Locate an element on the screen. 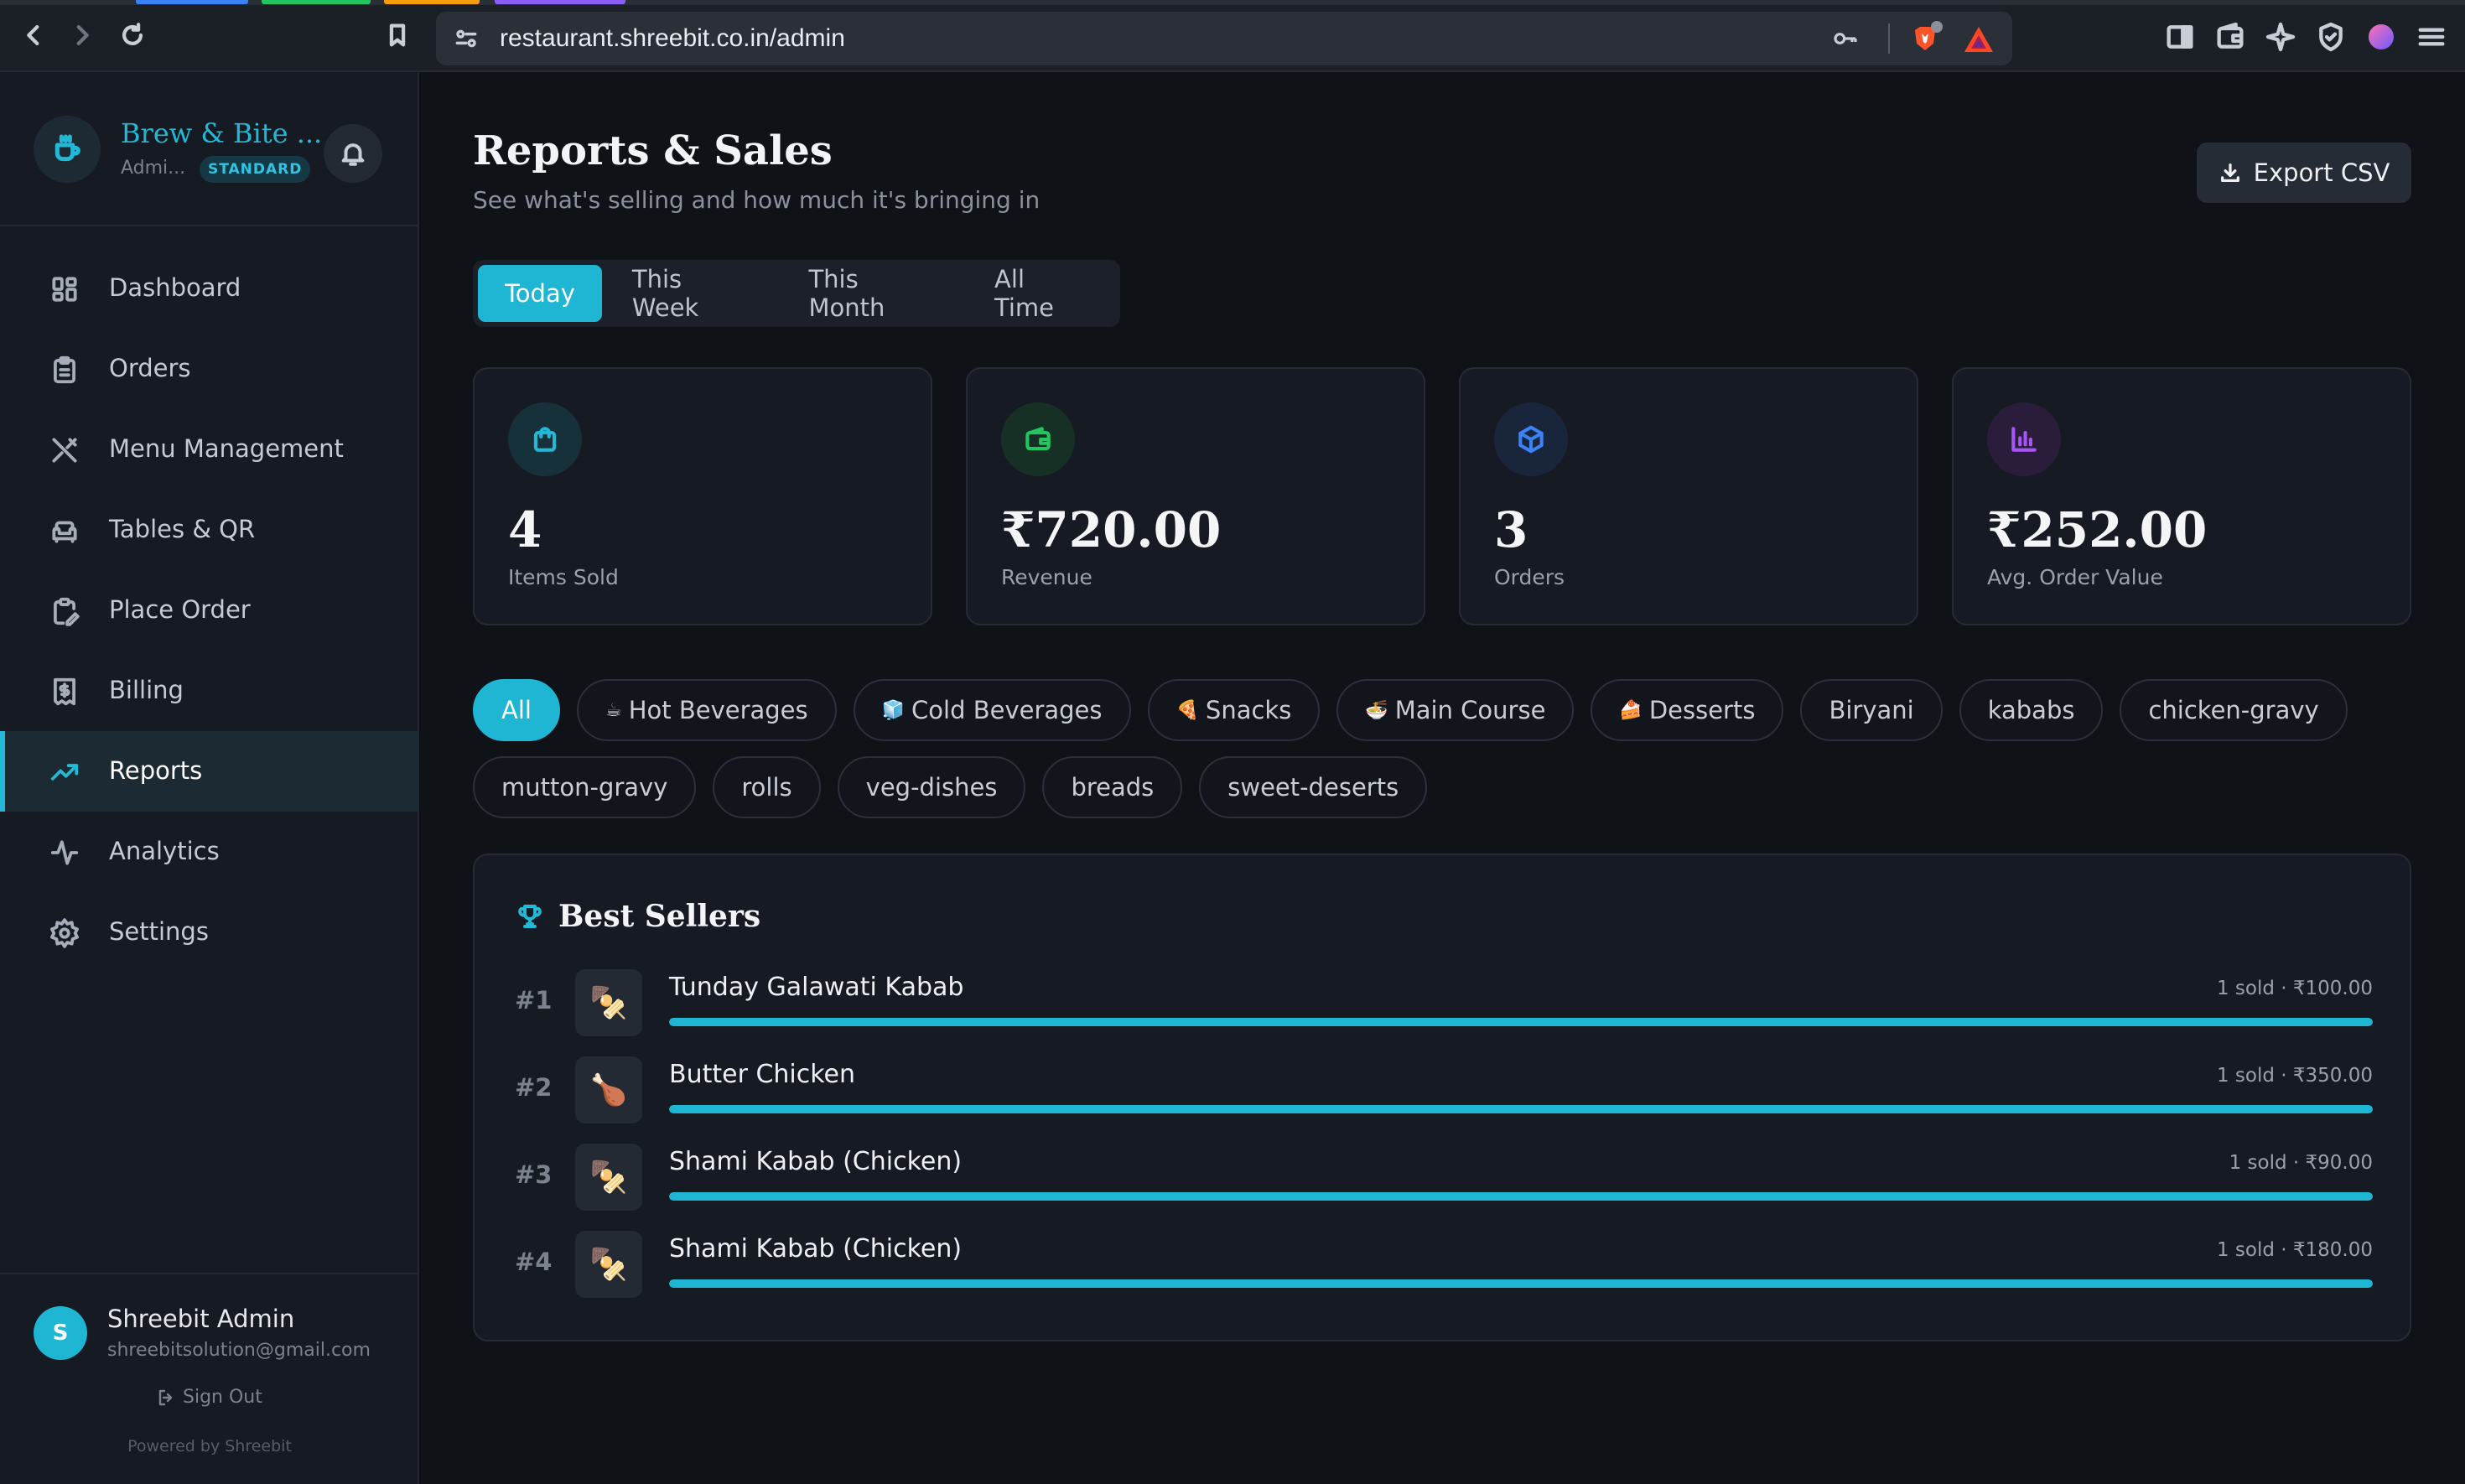  chip-label: rolls is located at coordinates (766, 787).